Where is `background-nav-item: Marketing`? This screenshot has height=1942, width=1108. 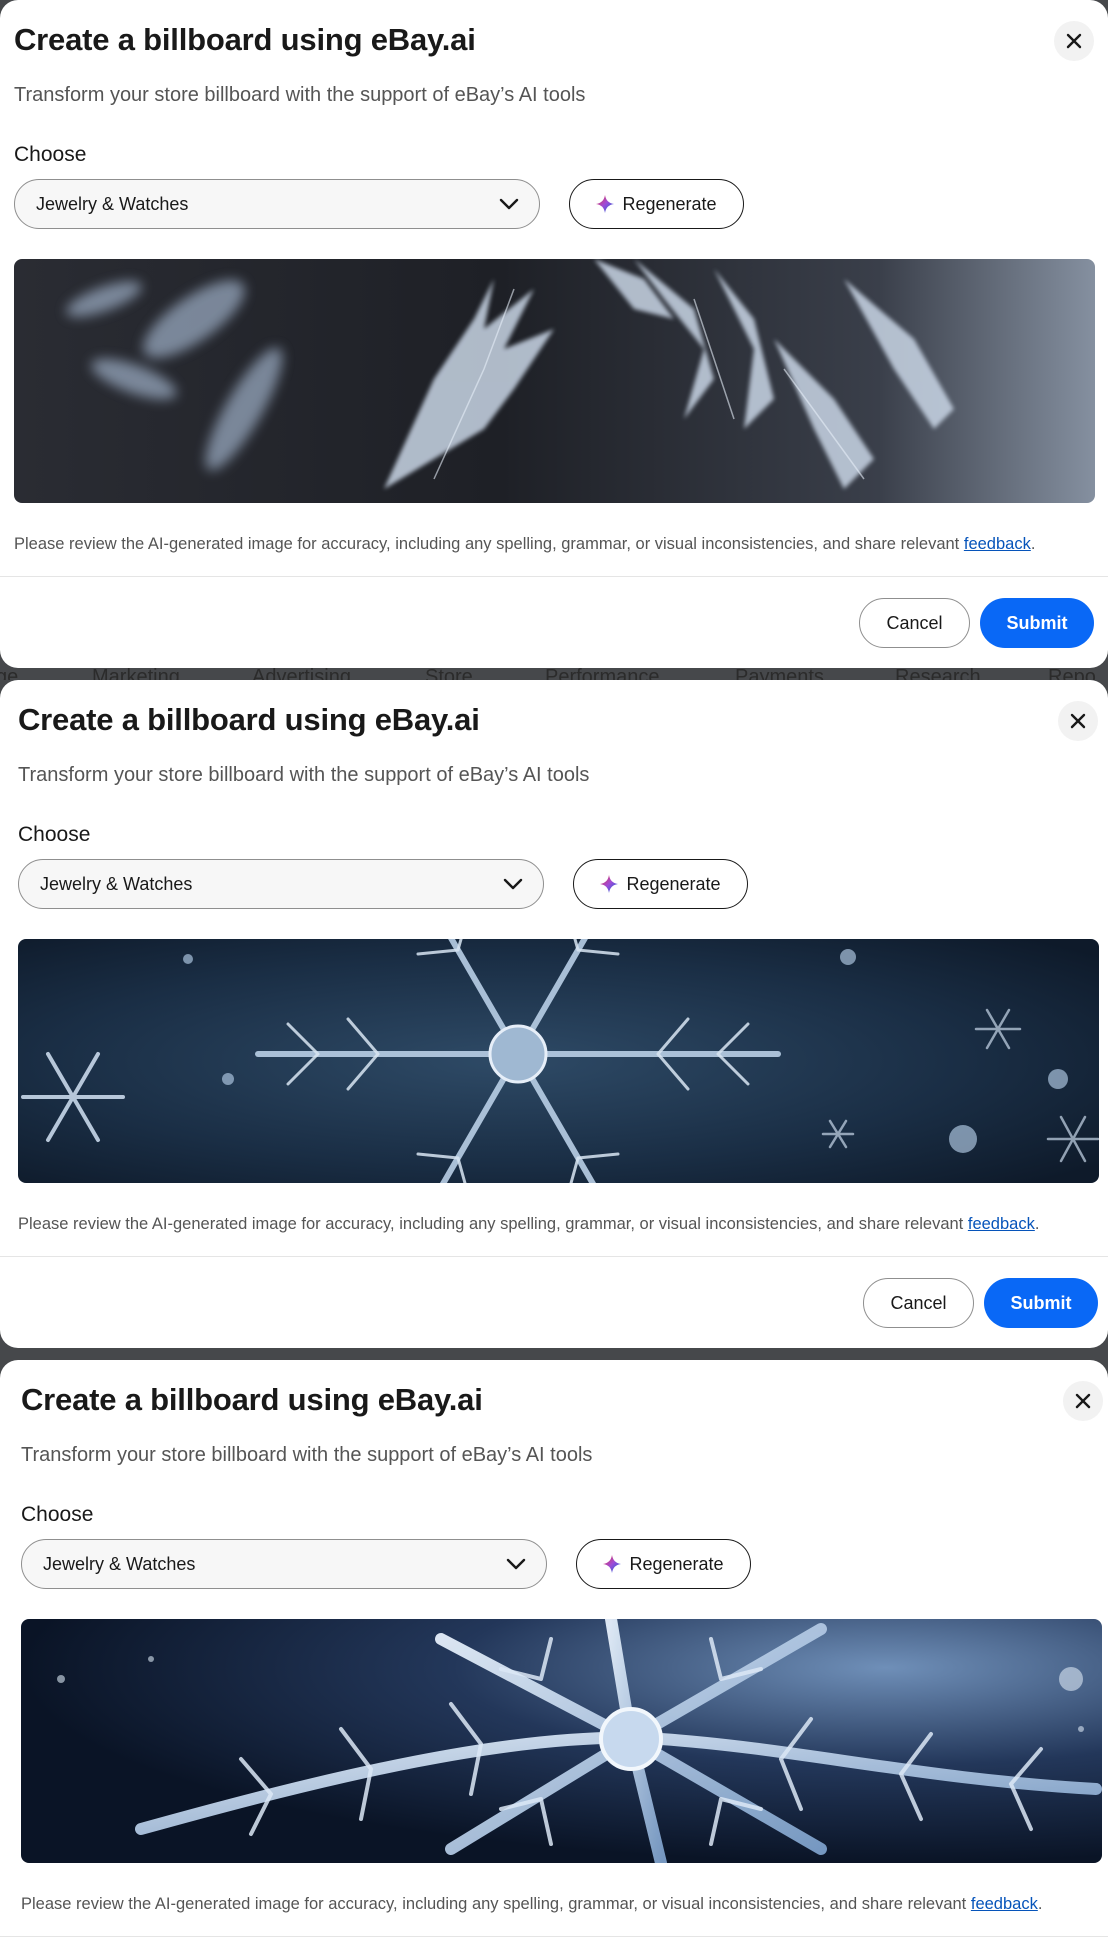 background-nav-item: Marketing is located at coordinates (136, 673).